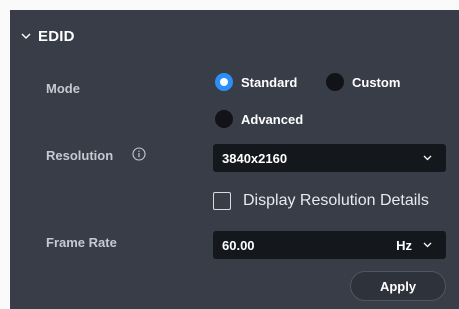 Image resolution: width=459 pixels, height=309 pixels. What do you see at coordinates (139, 154) in the screenshot?
I see `info-icon` at bounding box center [139, 154].